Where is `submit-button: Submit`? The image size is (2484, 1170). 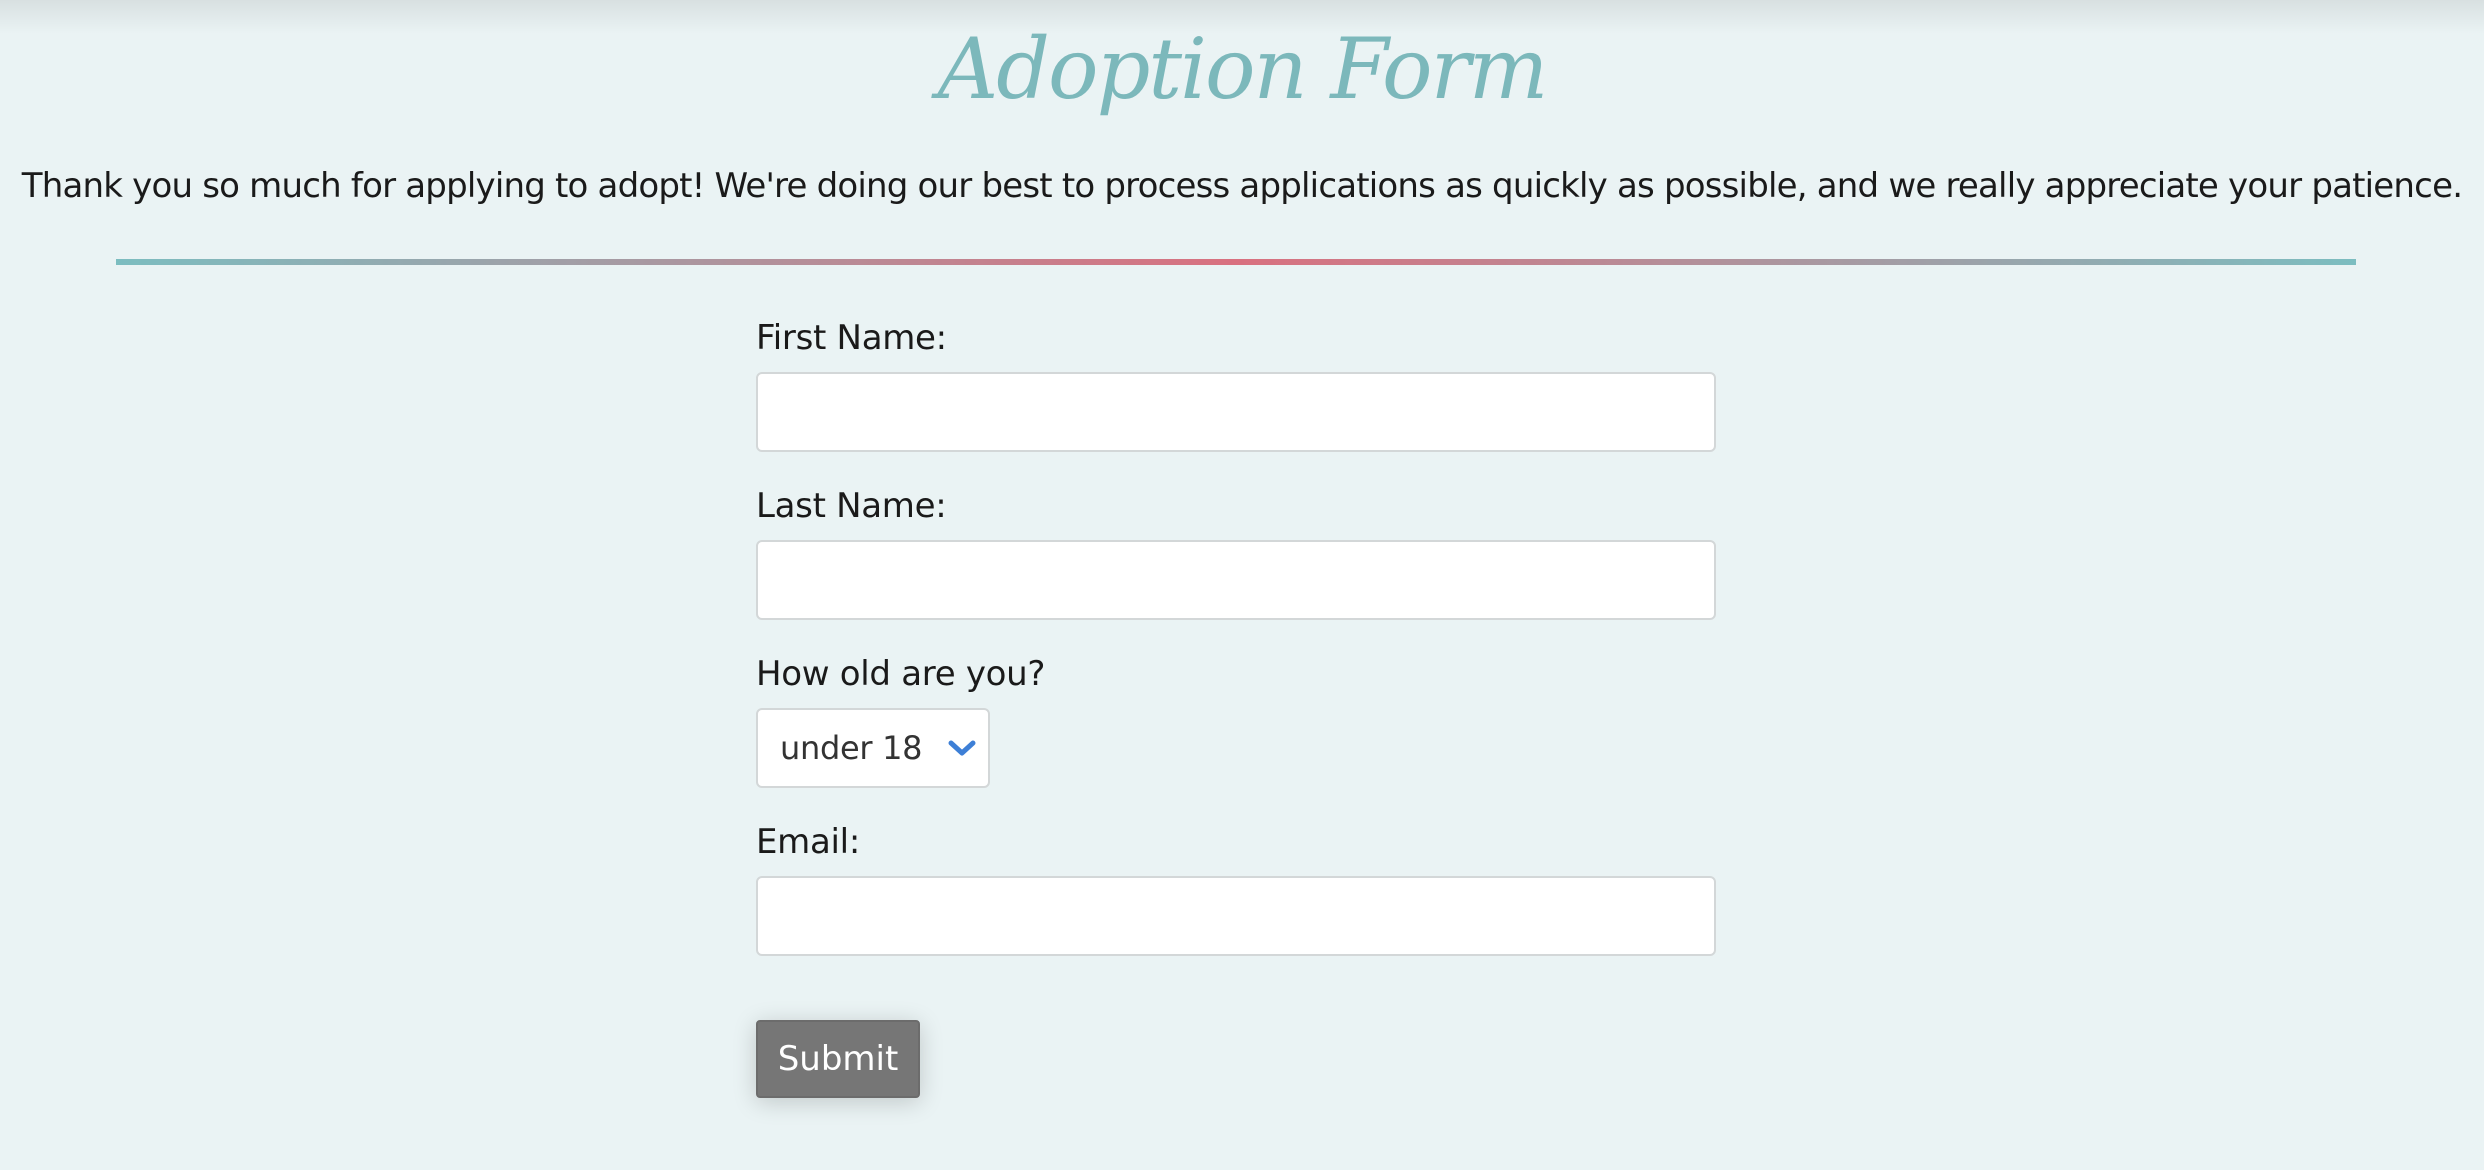 submit-button: Submit is located at coordinates (838, 1059).